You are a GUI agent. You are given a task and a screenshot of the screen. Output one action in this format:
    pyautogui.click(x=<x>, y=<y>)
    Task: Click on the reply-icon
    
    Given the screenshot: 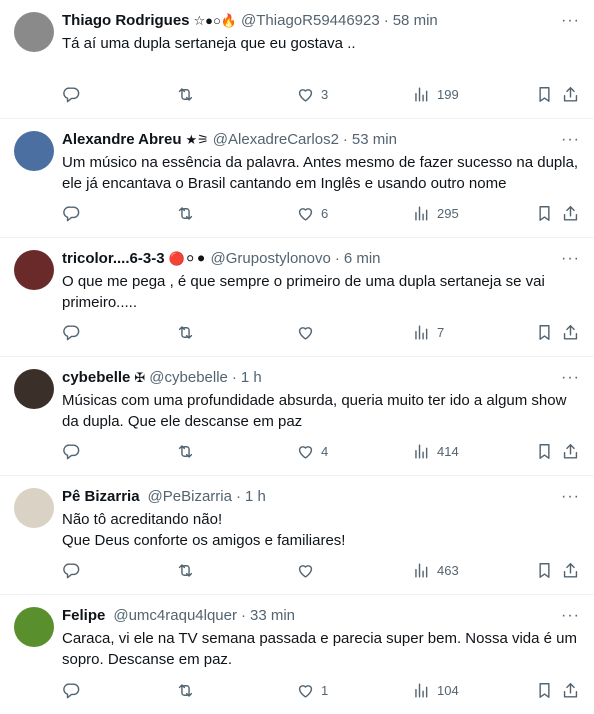 What is the action you would take?
    pyautogui.click(x=71, y=213)
    